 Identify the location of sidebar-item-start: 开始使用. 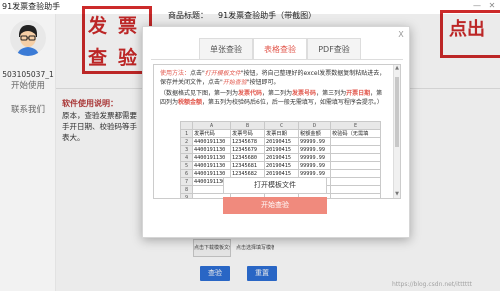
(28, 85).